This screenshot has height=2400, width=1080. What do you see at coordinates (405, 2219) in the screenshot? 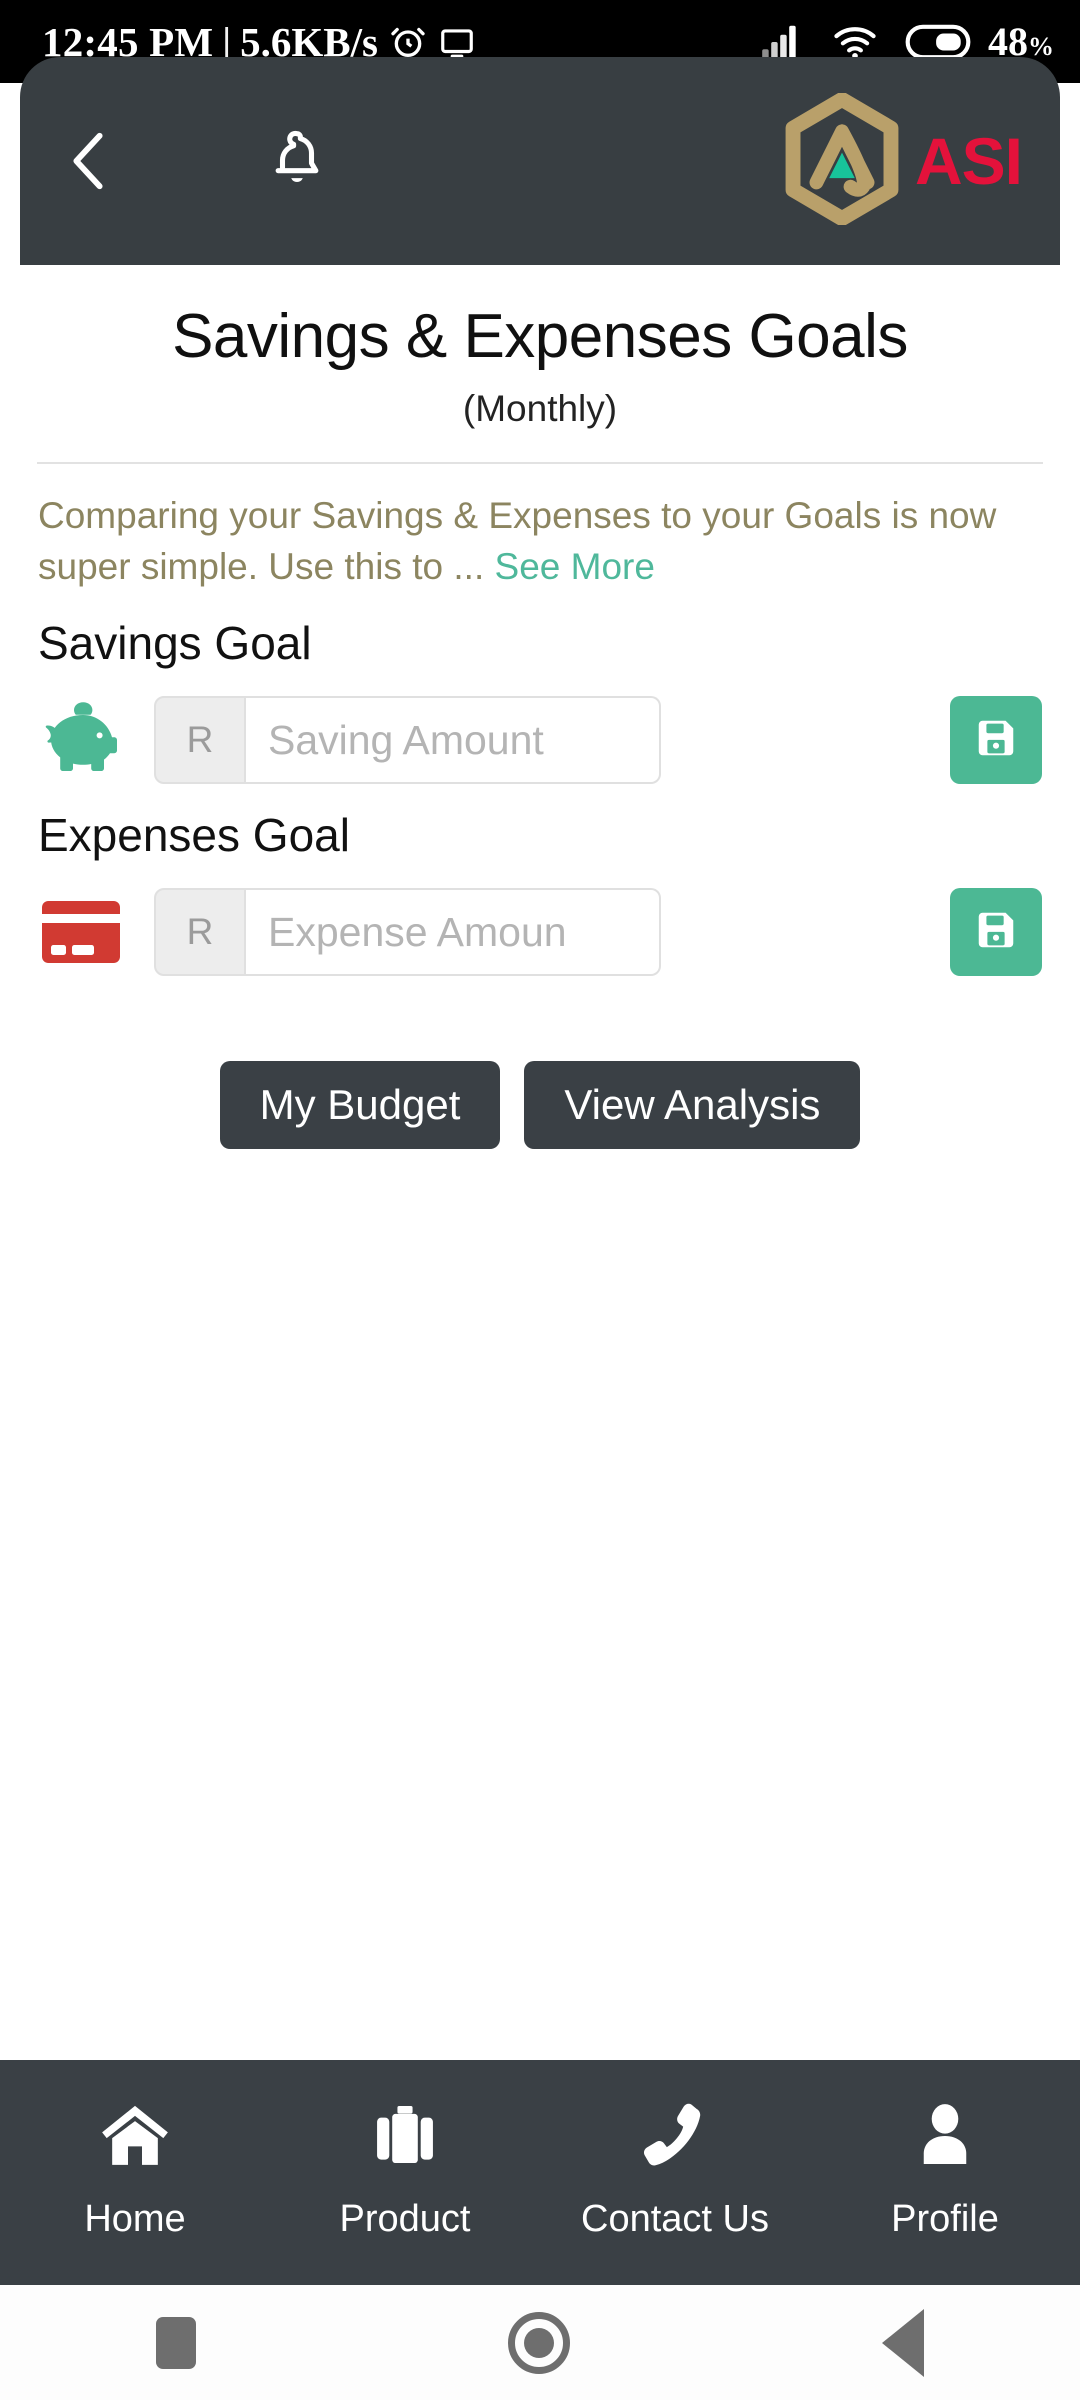
I see `tab-product-label: Product` at bounding box center [405, 2219].